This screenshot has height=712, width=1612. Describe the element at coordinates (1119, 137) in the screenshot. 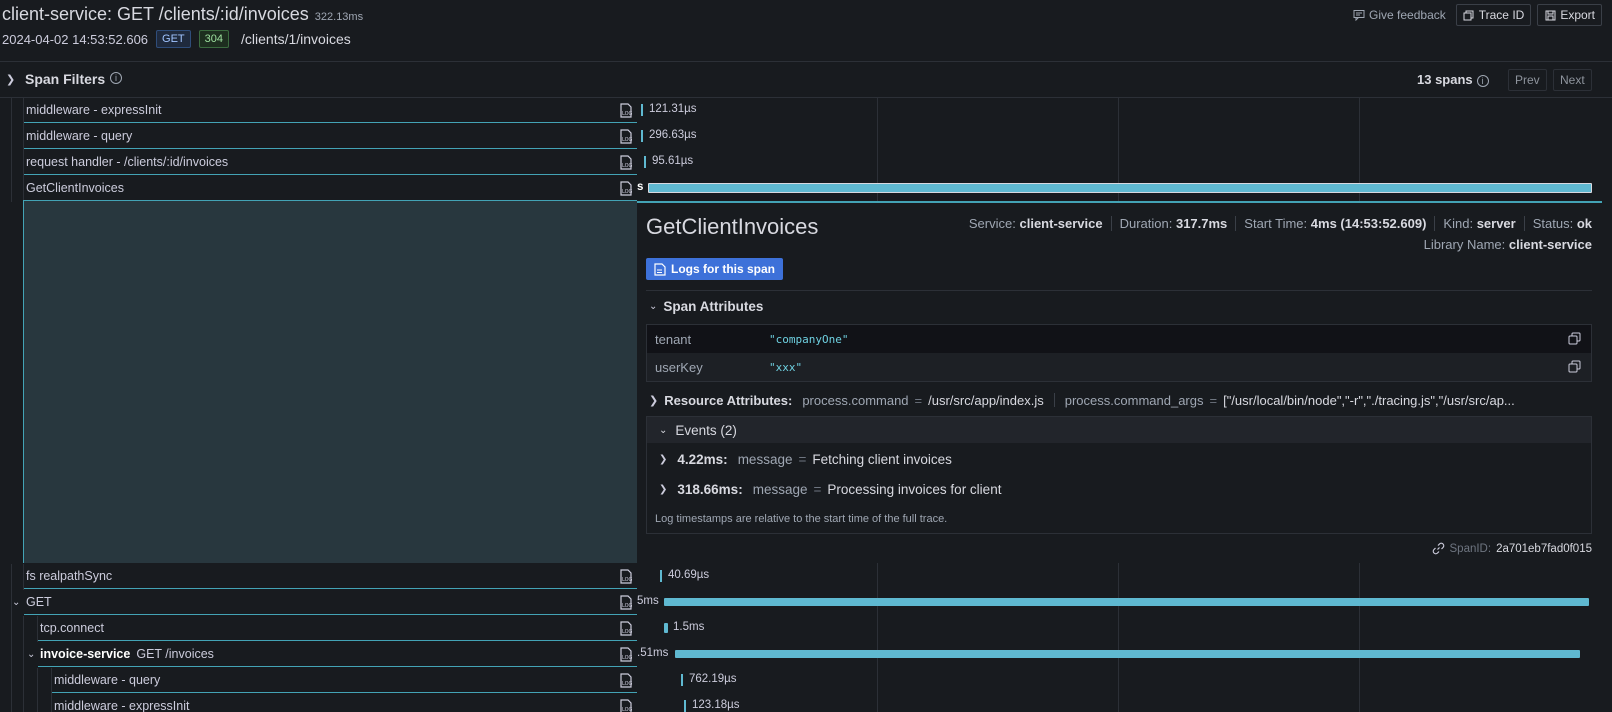

I see `timeline-row: 296.63µs` at that location.